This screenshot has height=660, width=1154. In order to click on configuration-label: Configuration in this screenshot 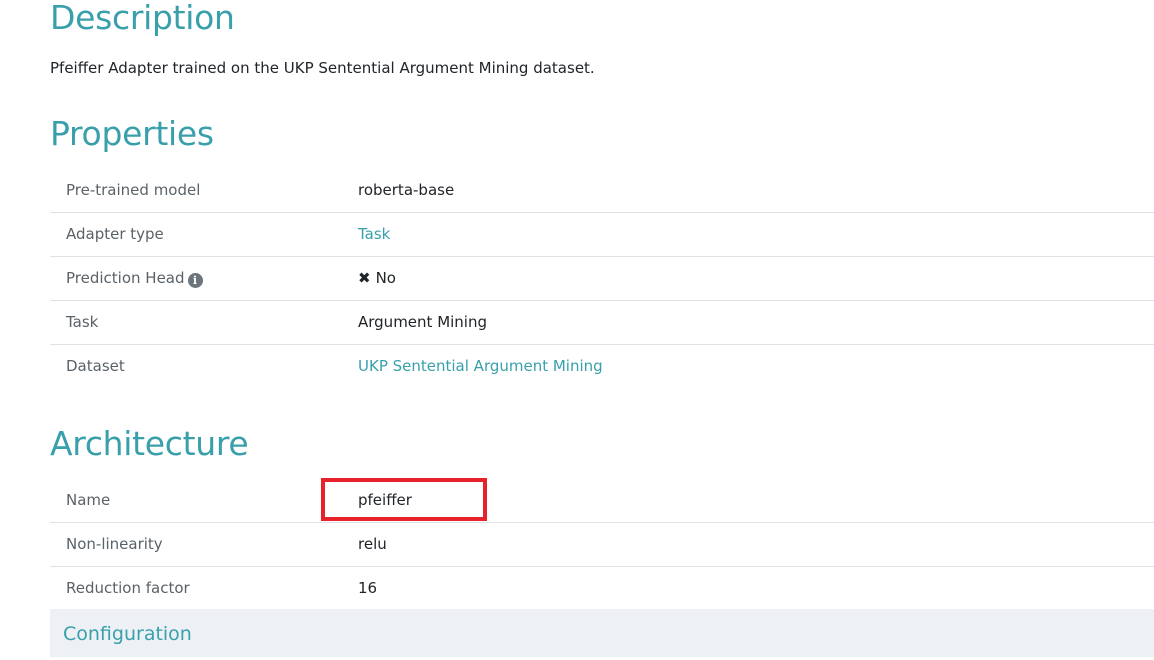, I will do `click(127, 634)`.